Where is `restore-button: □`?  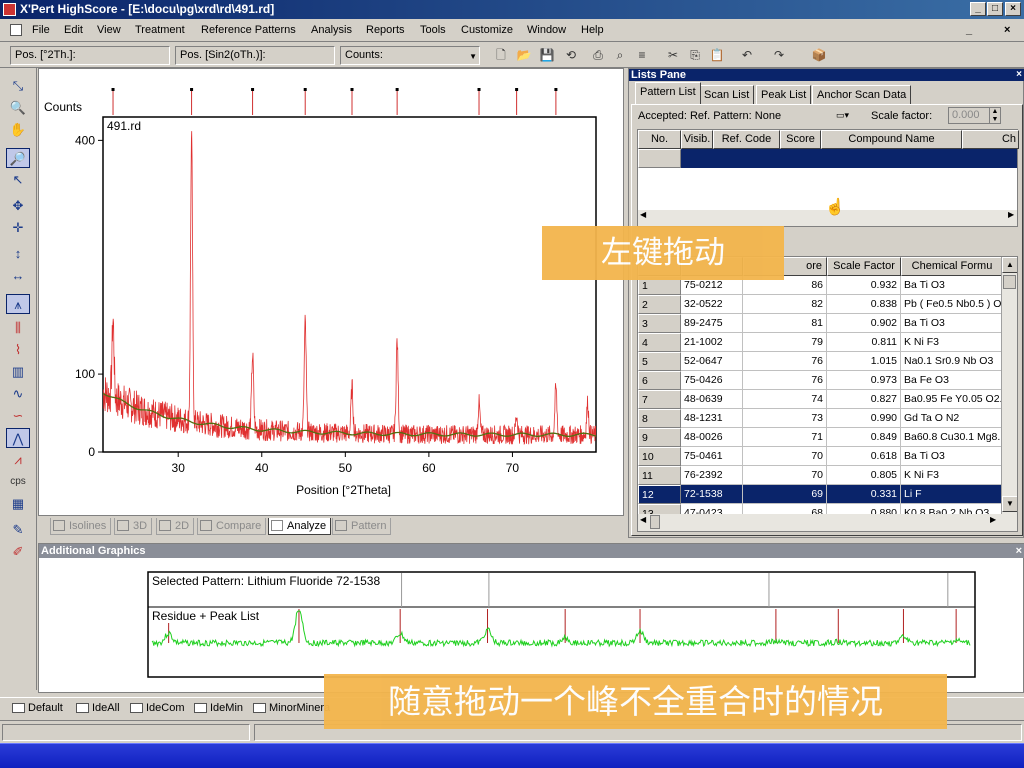
restore-button: □ is located at coordinates (995, 9).